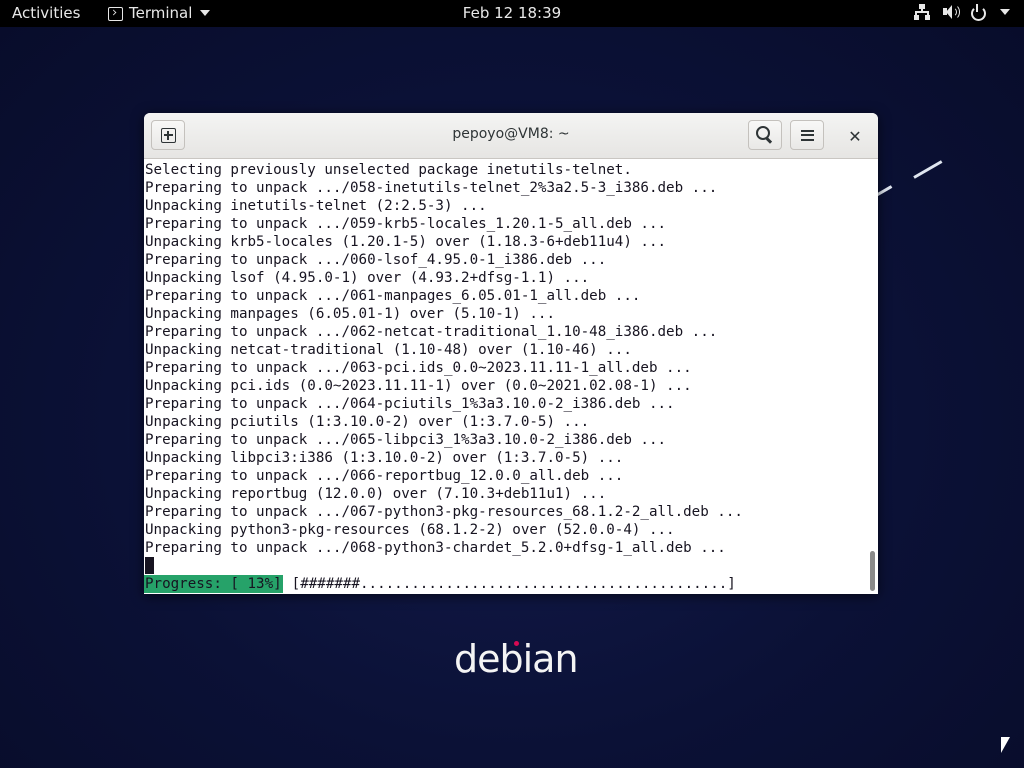  I want to click on window-headerbar: pepoyo@VM8: ~ ✕, so click(511, 136).